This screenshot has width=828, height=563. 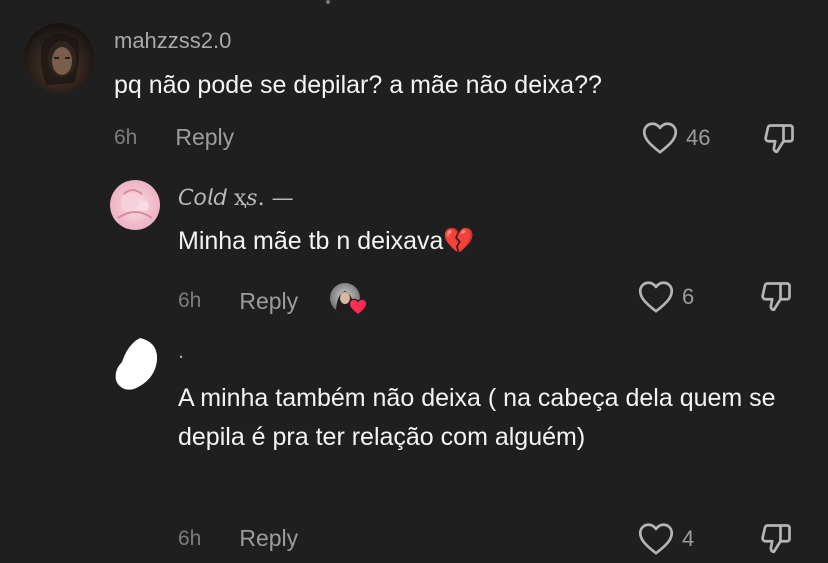 I want to click on avatar-photo-icon, so click(x=60, y=59).